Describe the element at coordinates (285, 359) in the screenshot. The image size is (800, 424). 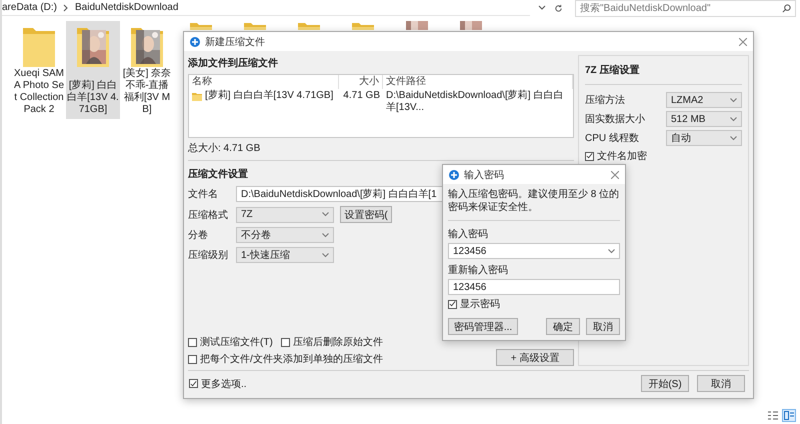
I see `option-checkbox: 把每个文件/文件夹添加到单独的压缩文件` at that location.